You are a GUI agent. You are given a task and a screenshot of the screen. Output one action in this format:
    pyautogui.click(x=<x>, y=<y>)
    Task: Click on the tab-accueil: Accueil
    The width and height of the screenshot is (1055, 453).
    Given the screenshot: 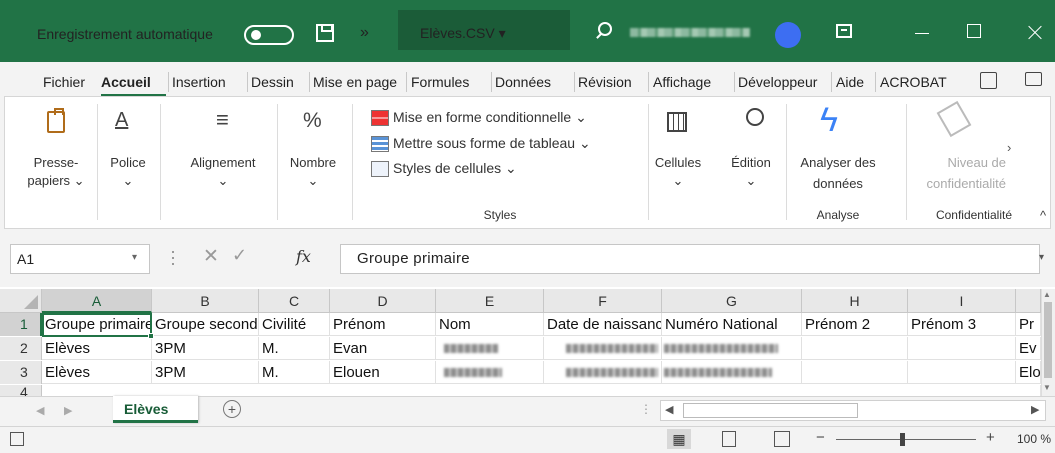 What is the action you would take?
    pyautogui.click(x=134, y=82)
    